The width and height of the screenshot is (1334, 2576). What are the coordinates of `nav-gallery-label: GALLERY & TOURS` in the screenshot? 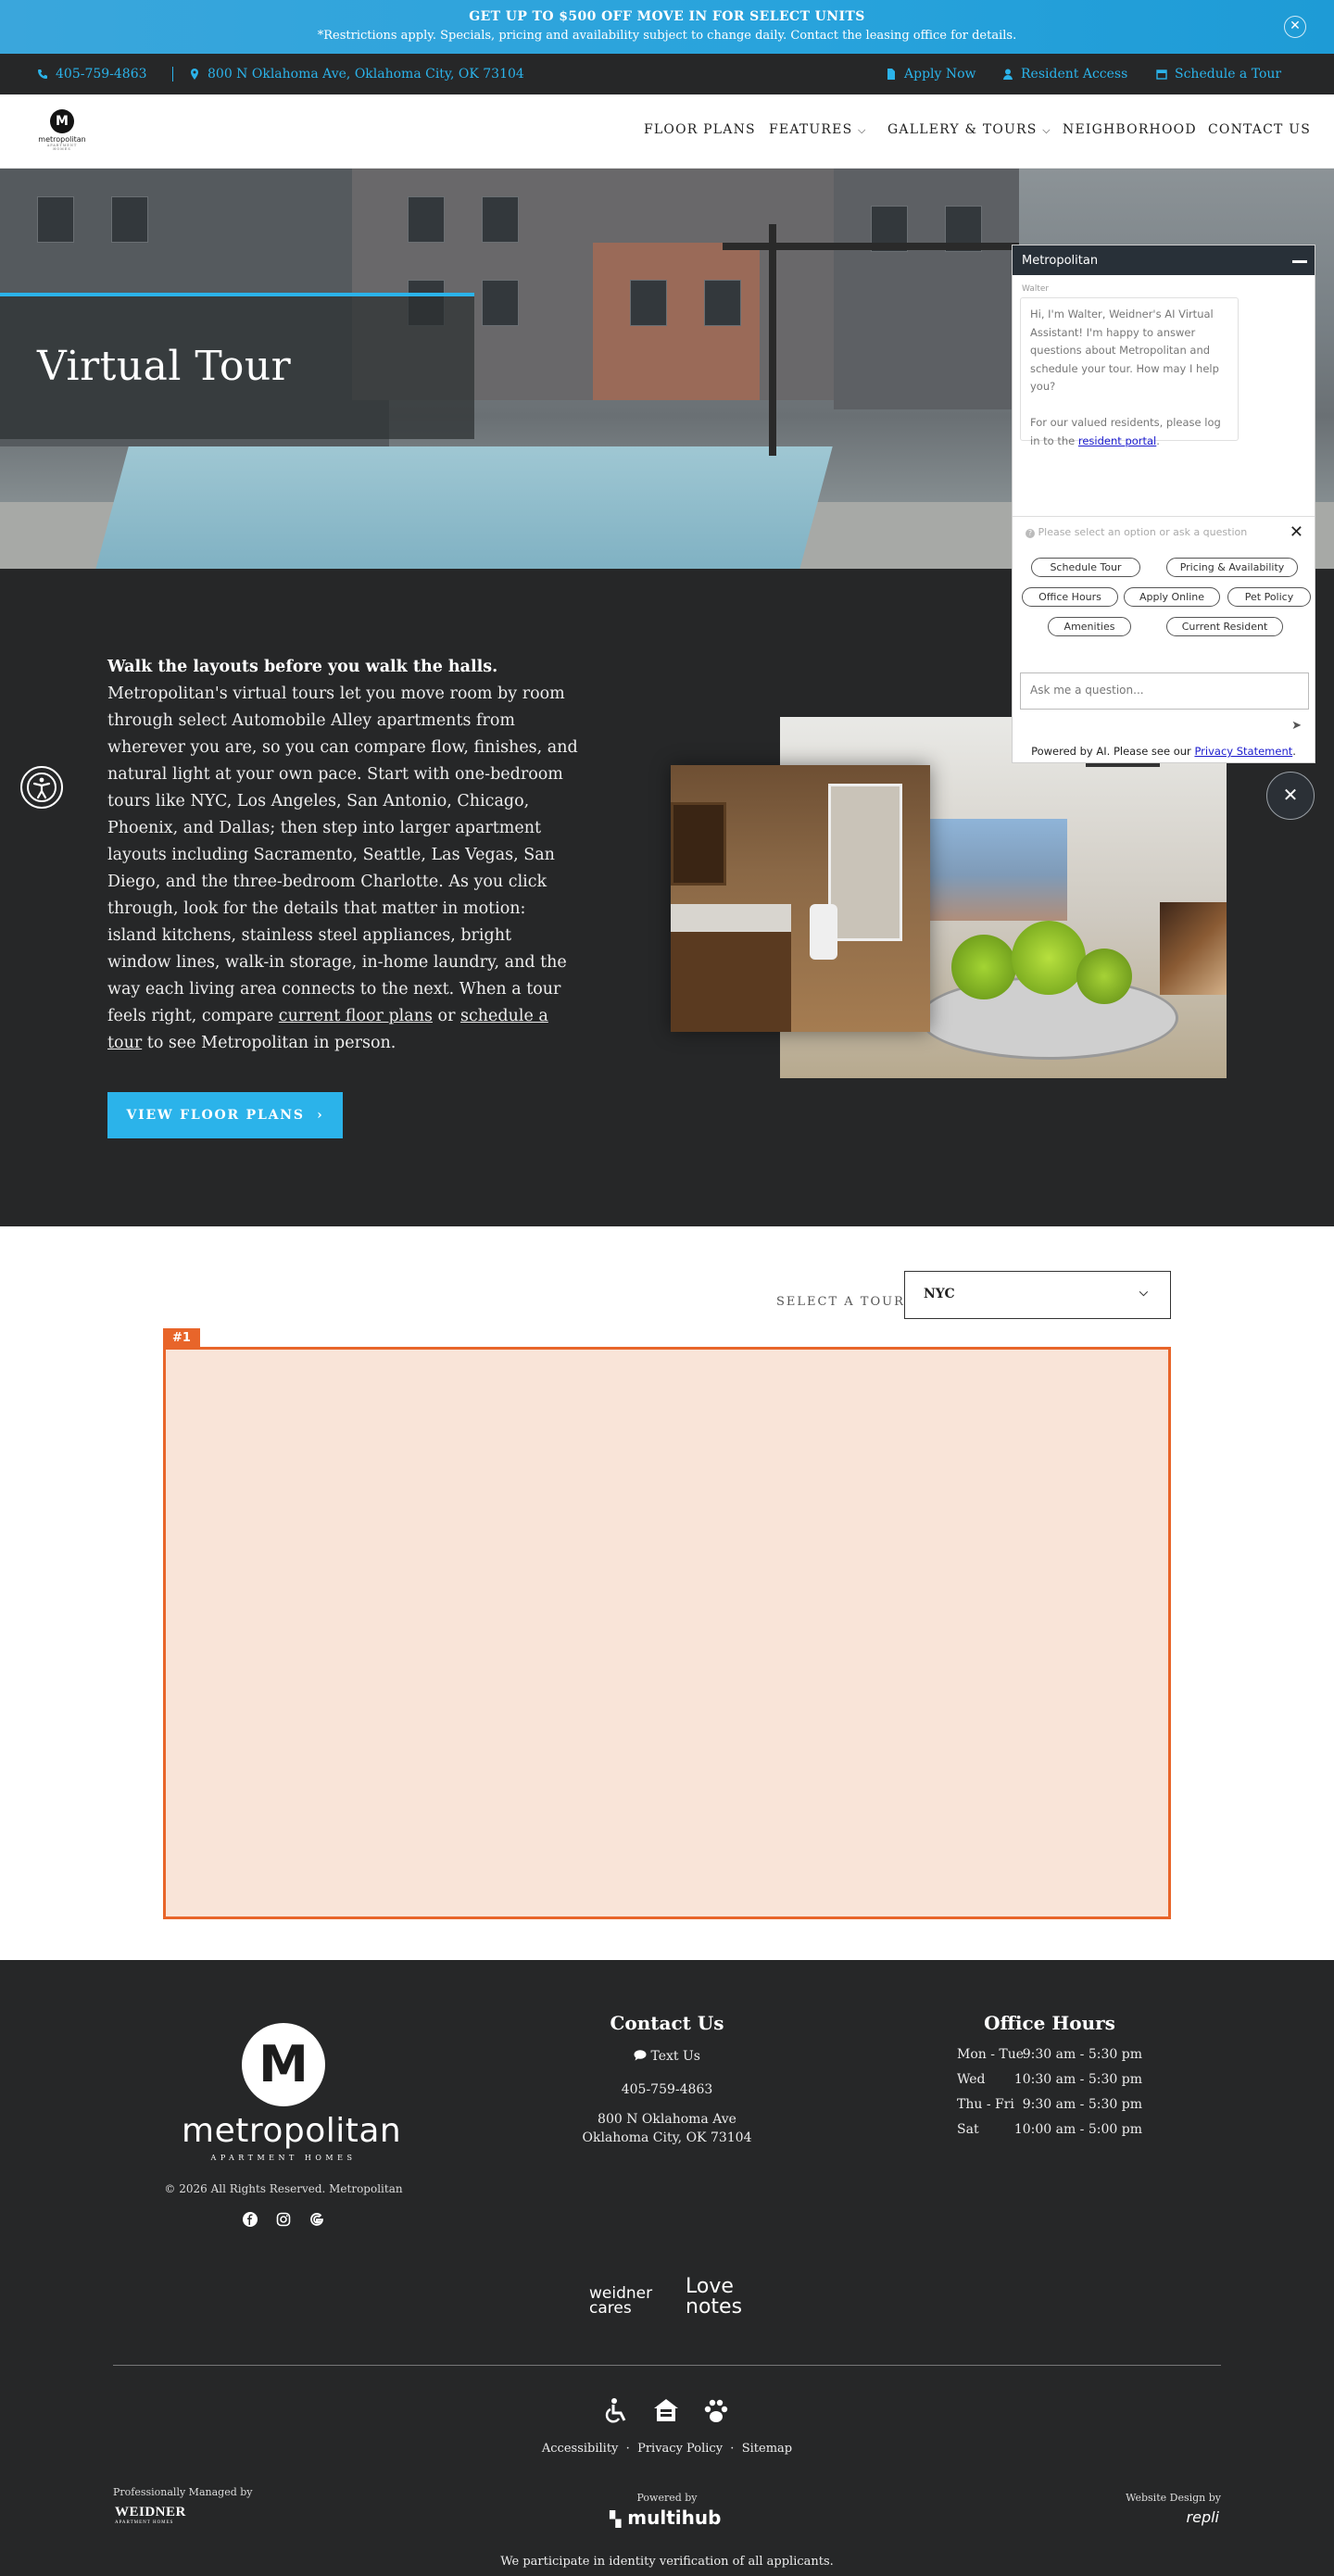 It's located at (962, 129).